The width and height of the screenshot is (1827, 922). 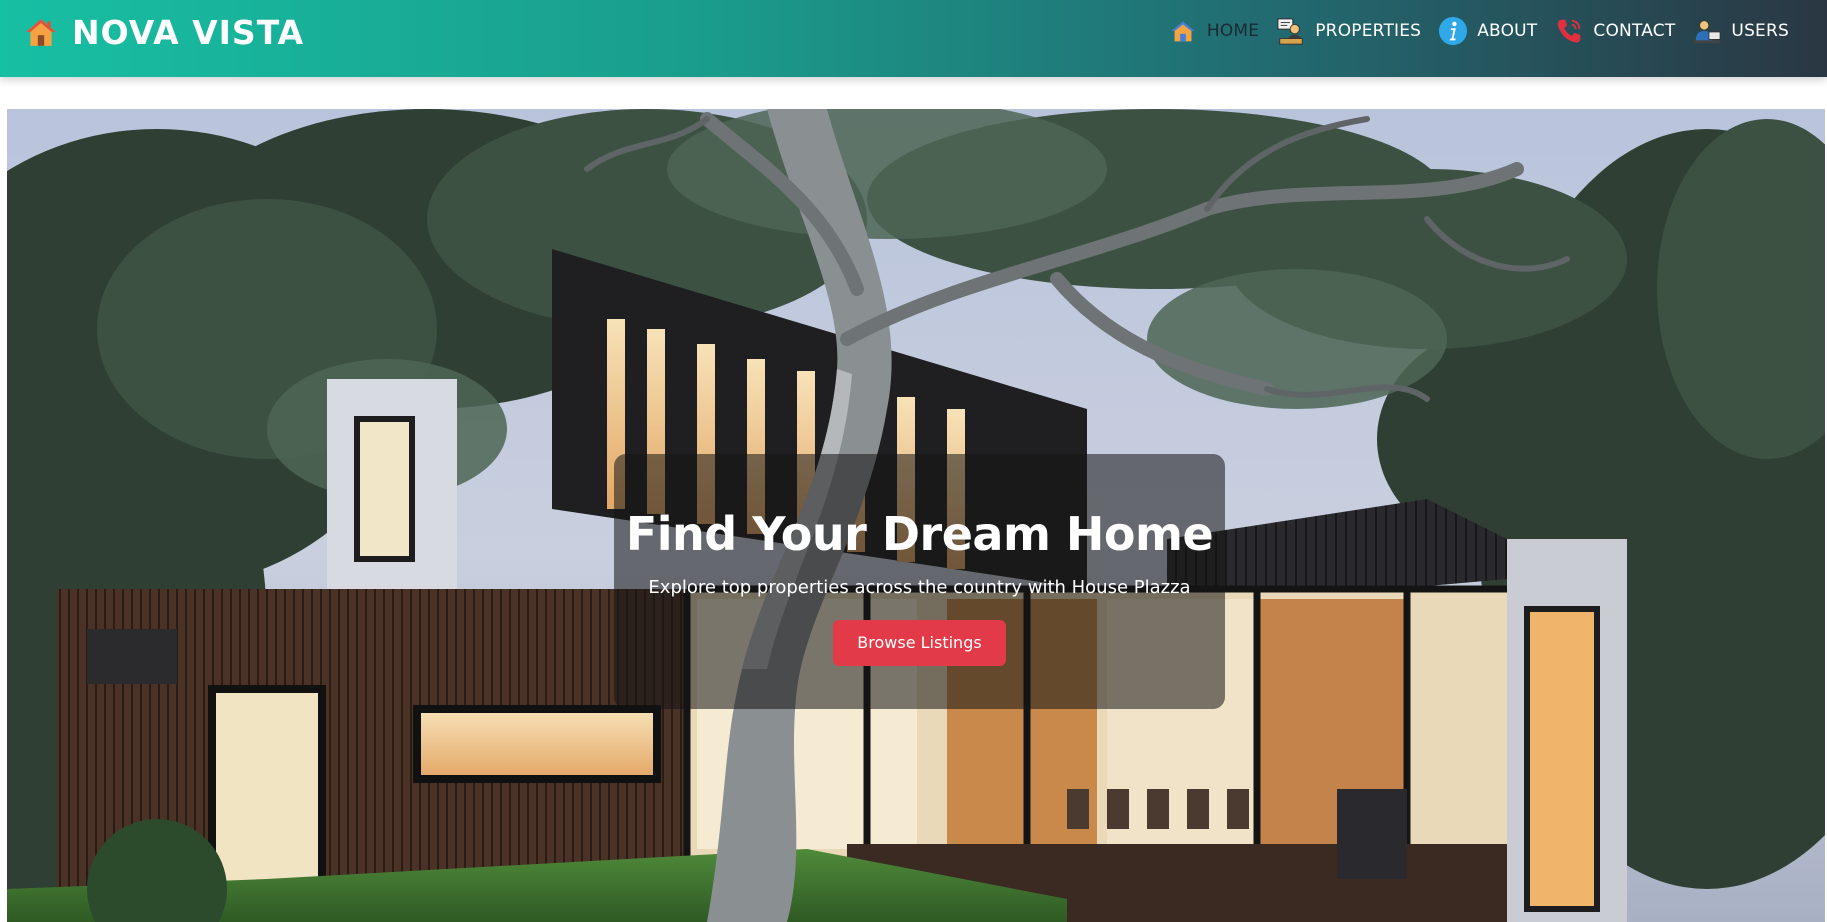 I want to click on nav-item-home: HOME, so click(x=1213, y=31).